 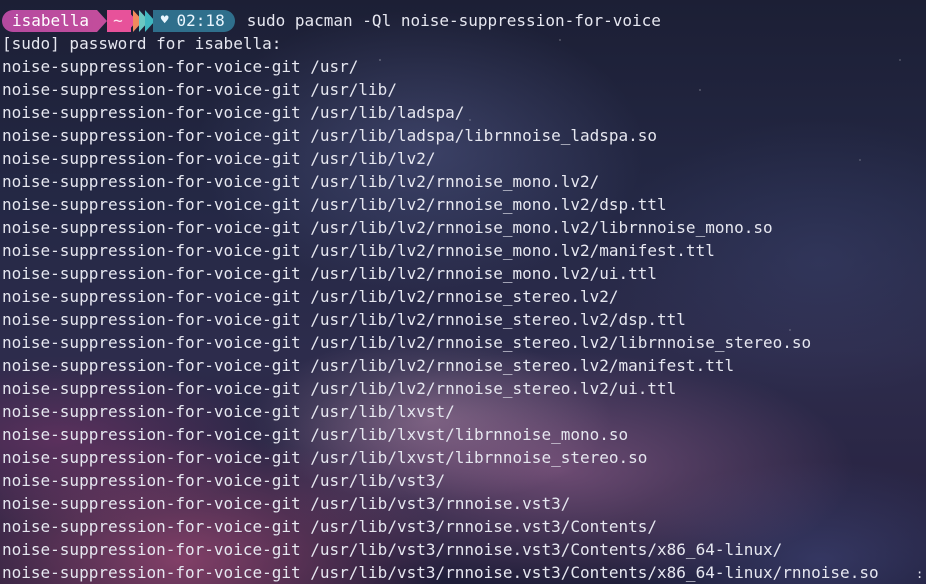 I want to click on prompt-user-segment: isabella, so click(x=50, y=20).